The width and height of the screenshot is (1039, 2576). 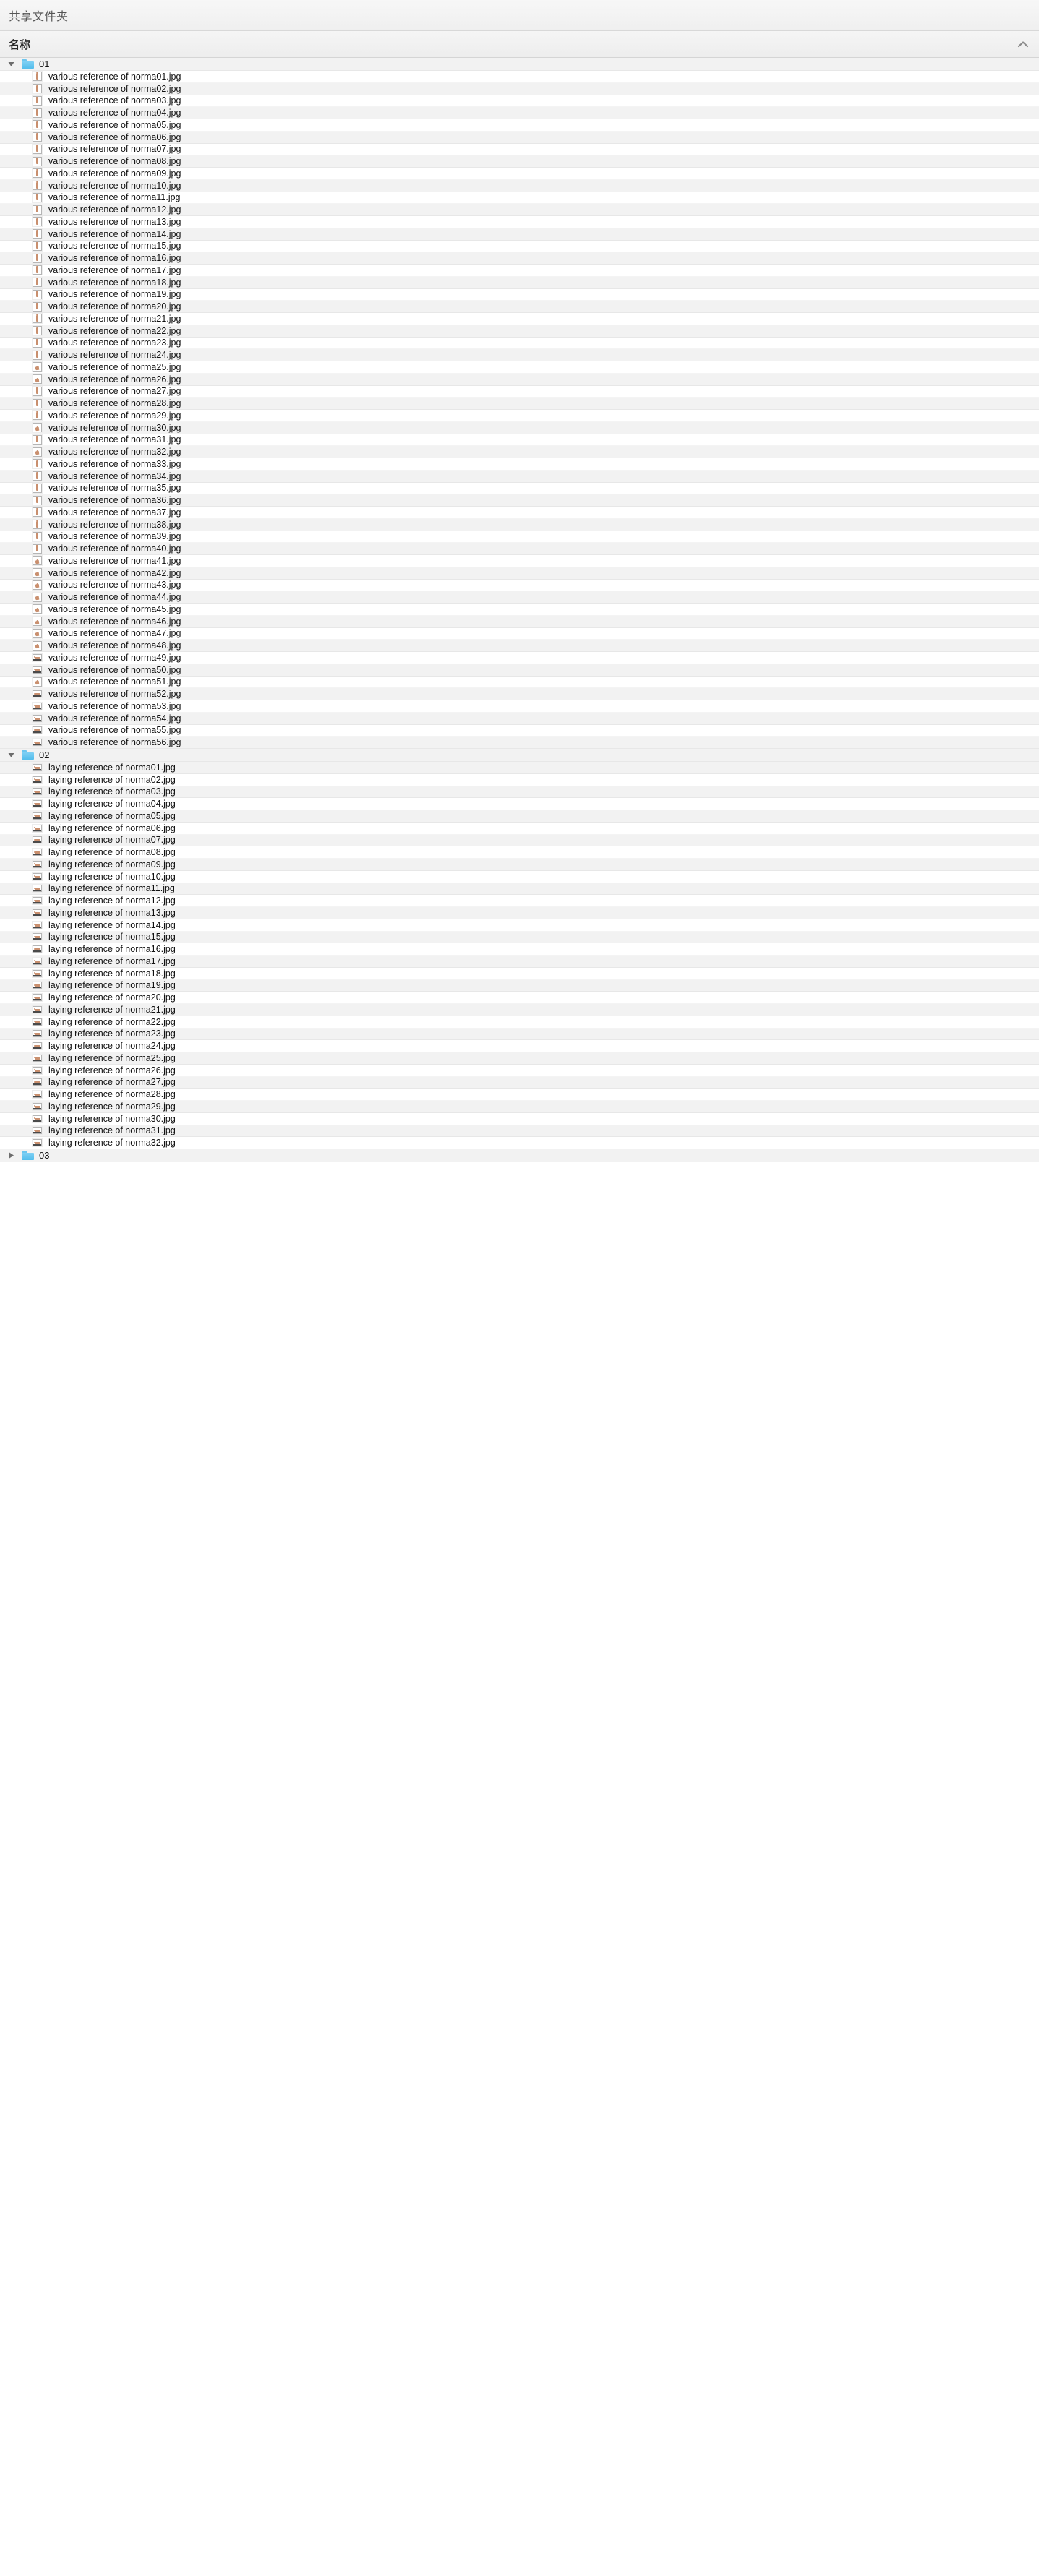 What do you see at coordinates (519, 392) in the screenshot?
I see `file-row: various reference of norma27.jpg` at bounding box center [519, 392].